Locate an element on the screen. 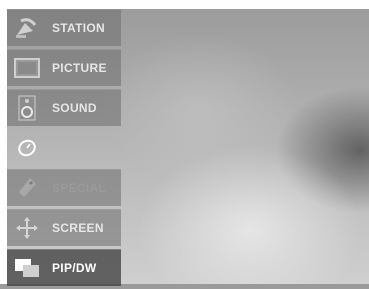 Image resolution: width=369 pixels, height=289 pixels. menu-item-station: STATION is located at coordinates (64, 27).